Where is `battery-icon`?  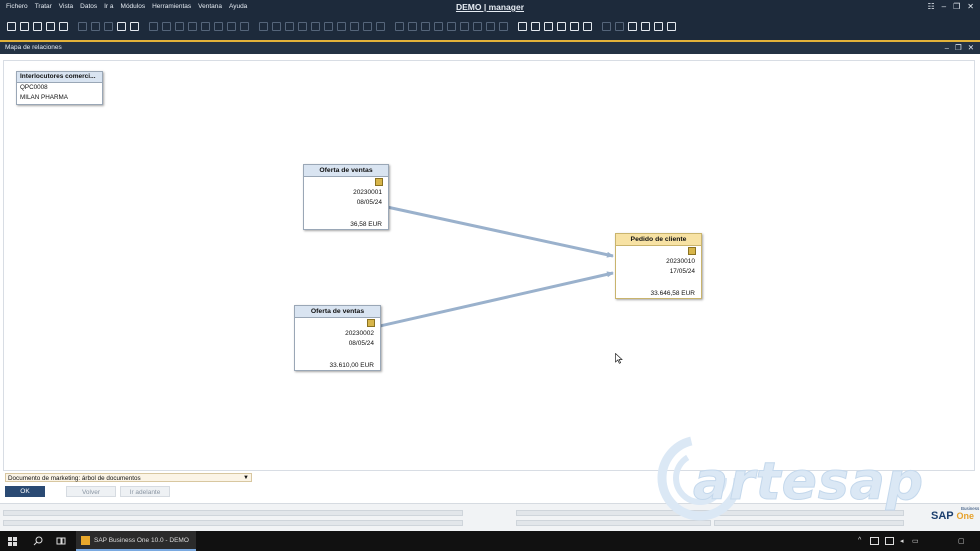
battery-icon is located at coordinates (889, 541).